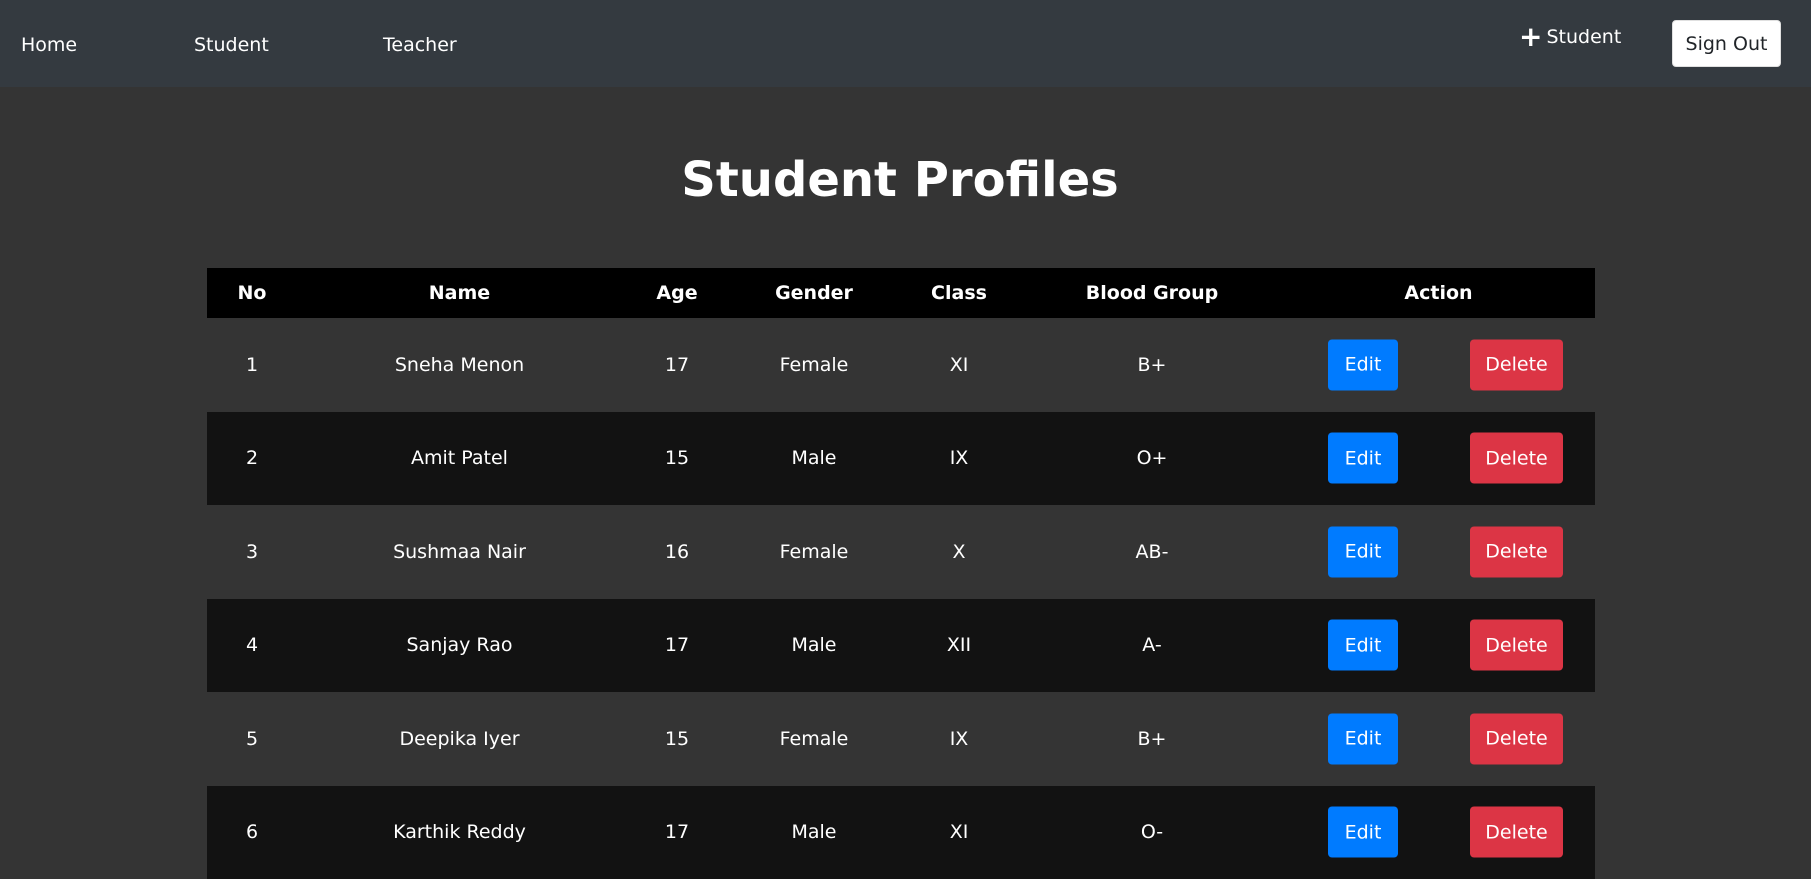  Describe the element at coordinates (459, 832) in the screenshot. I see `cell-name: Karthik Reddy` at that location.